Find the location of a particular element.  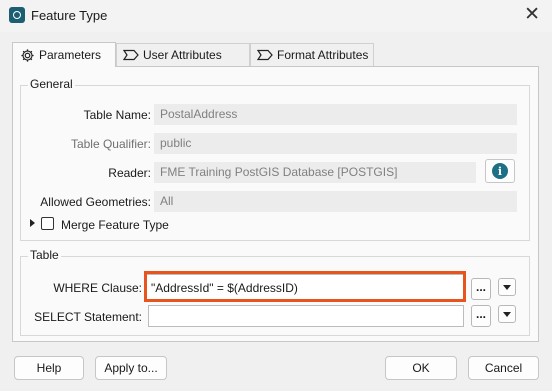

app-icon is located at coordinates (17, 15).